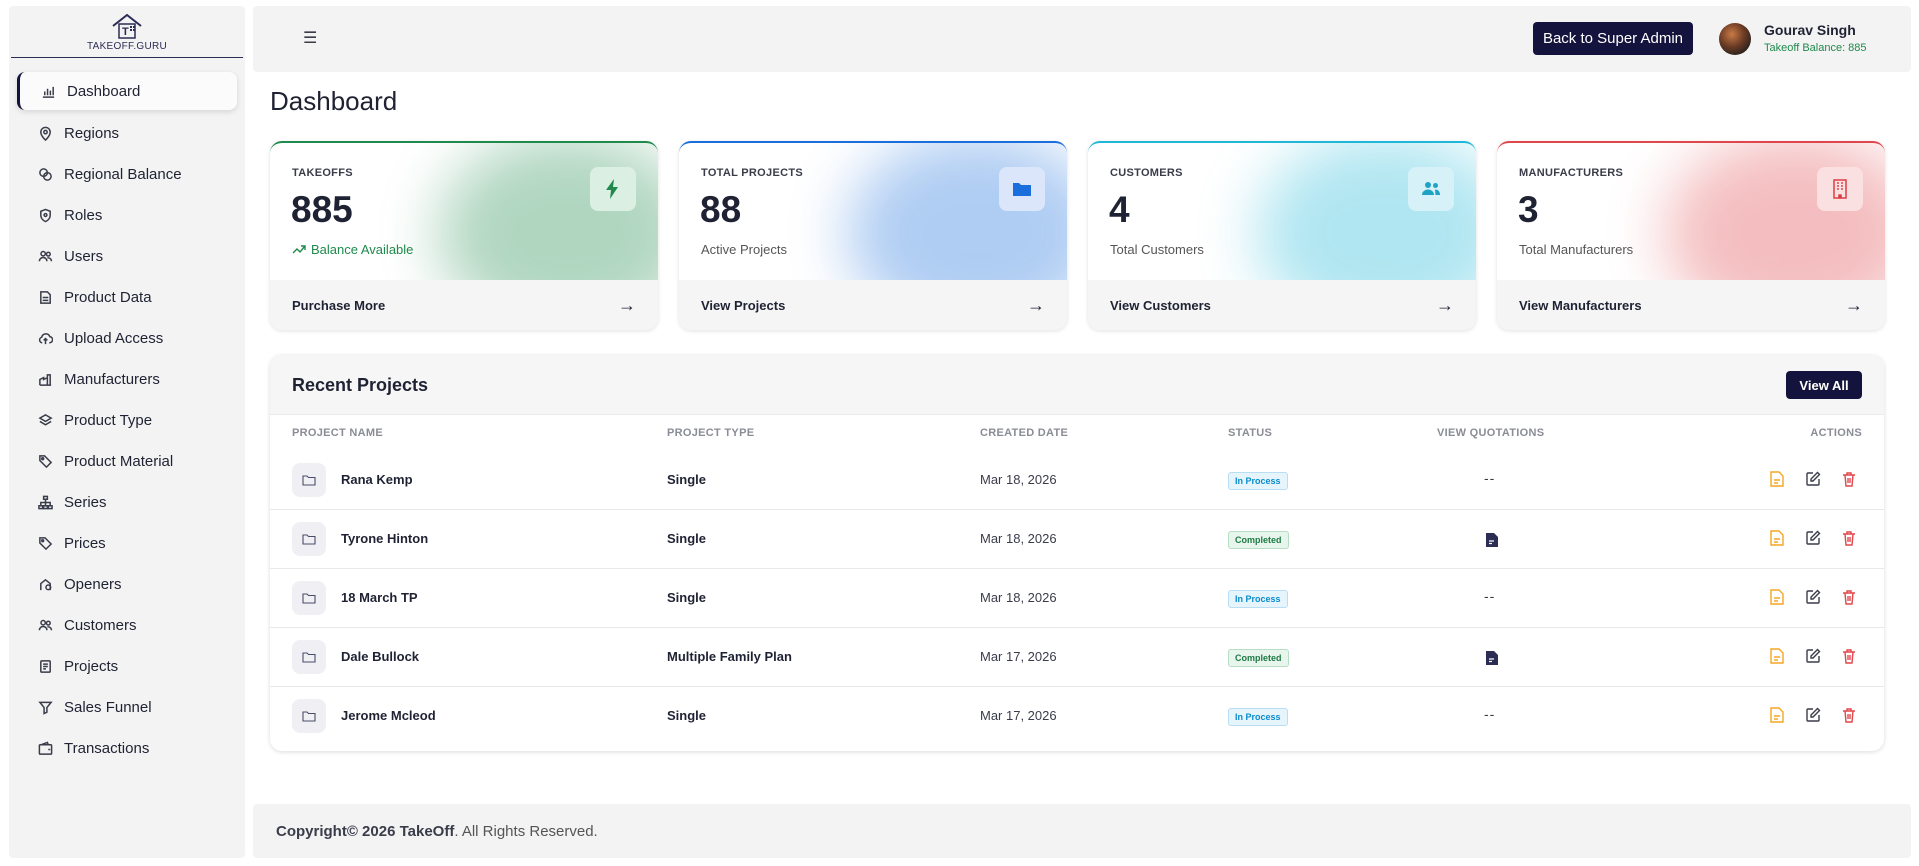  What do you see at coordinates (45, 503) in the screenshot?
I see `sitemap-icon` at bounding box center [45, 503].